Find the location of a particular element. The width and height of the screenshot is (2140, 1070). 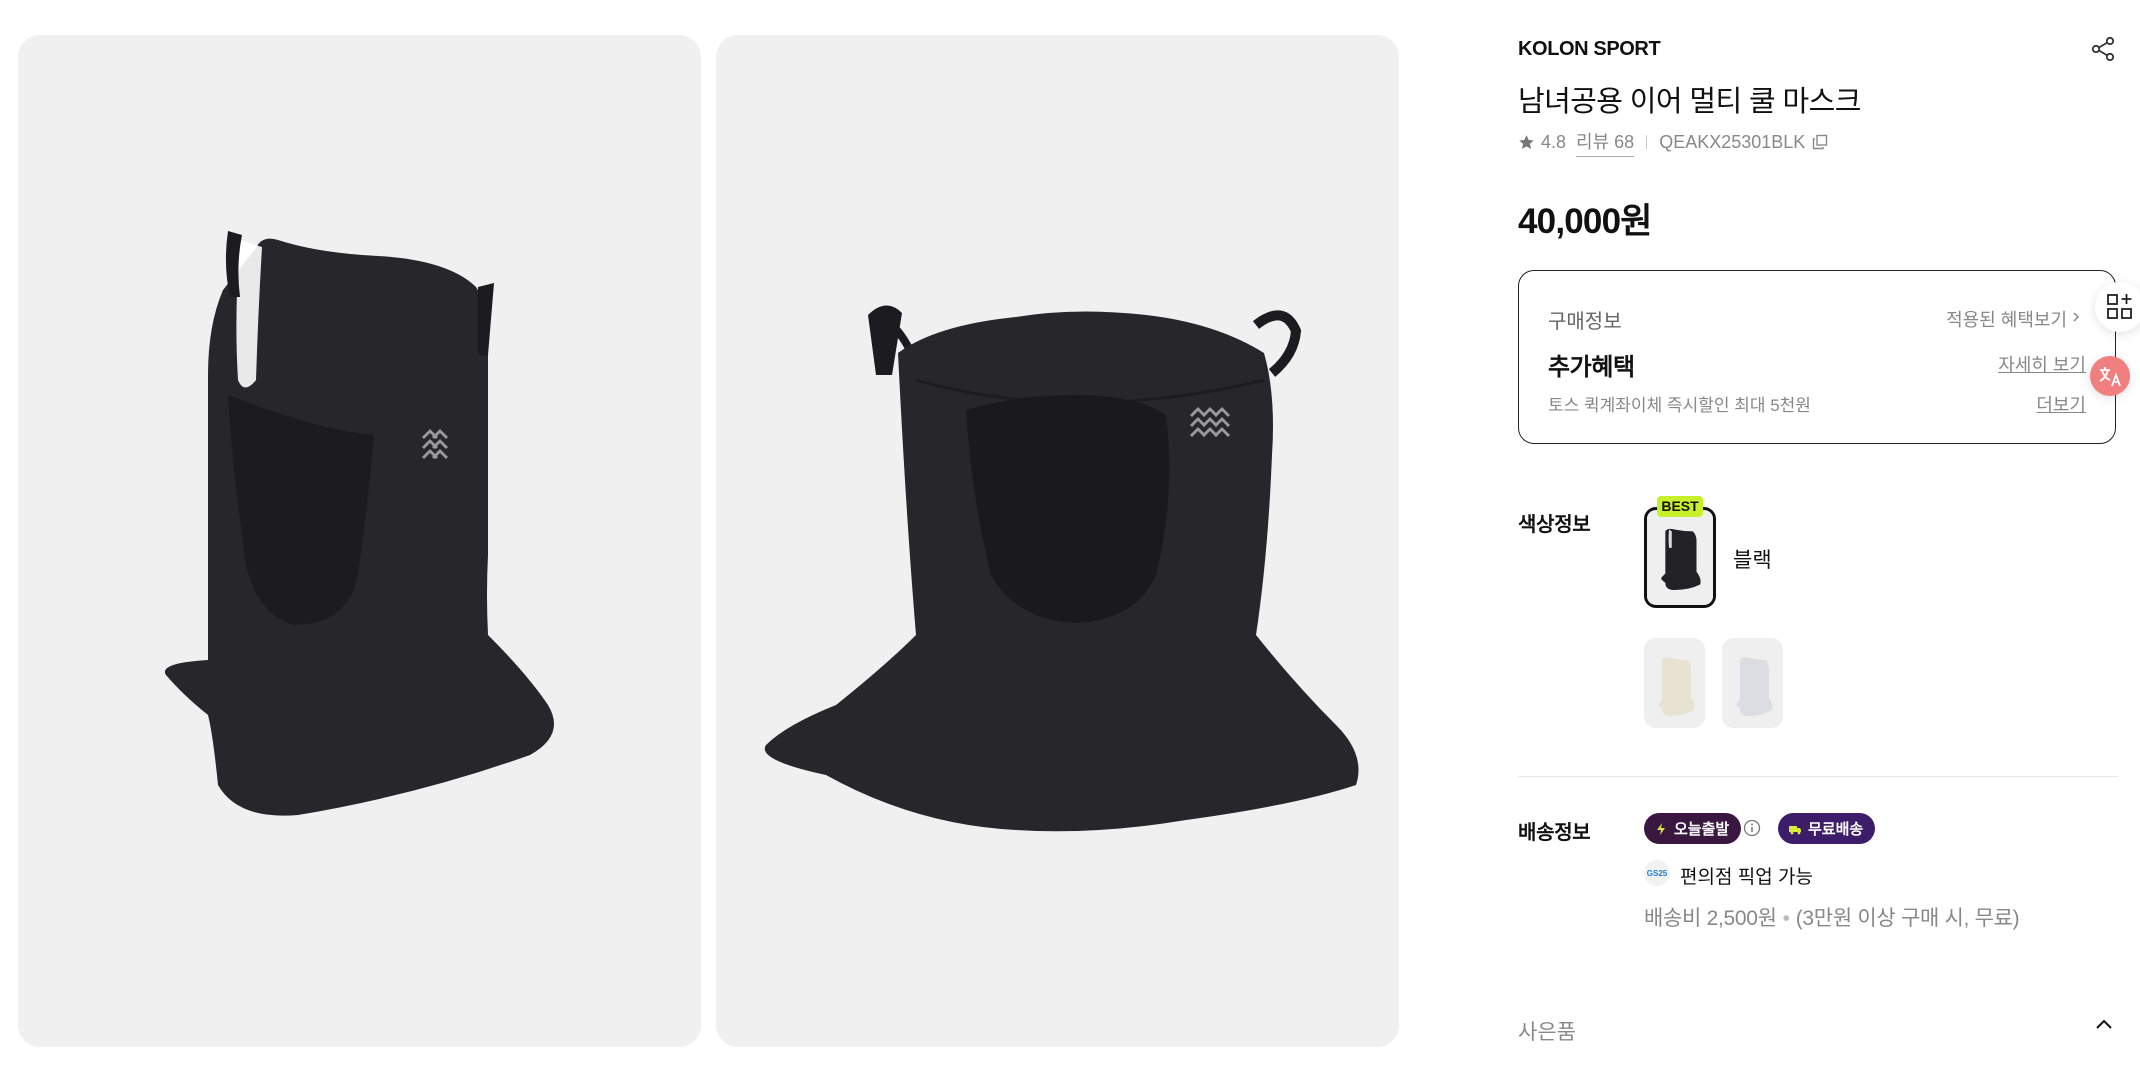

section-divider is located at coordinates (1818, 776).